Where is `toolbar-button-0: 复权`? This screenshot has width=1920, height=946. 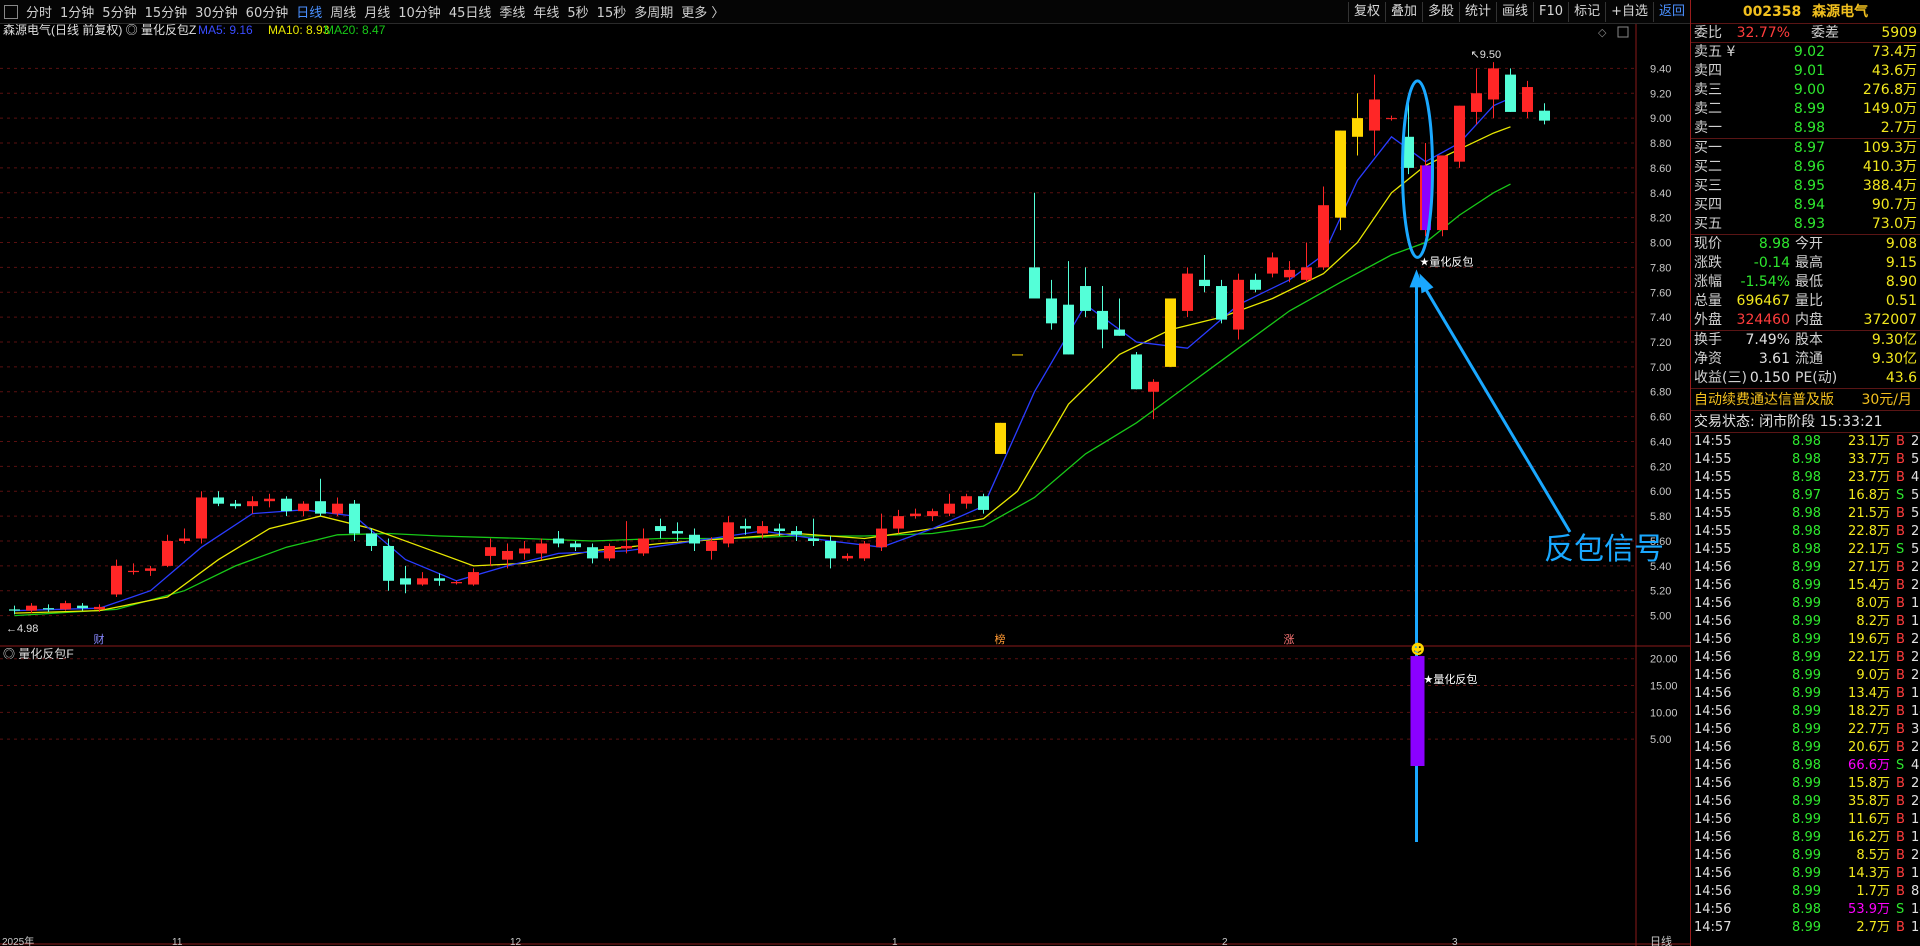
toolbar-button-0: 复权 is located at coordinates (1366, 12).